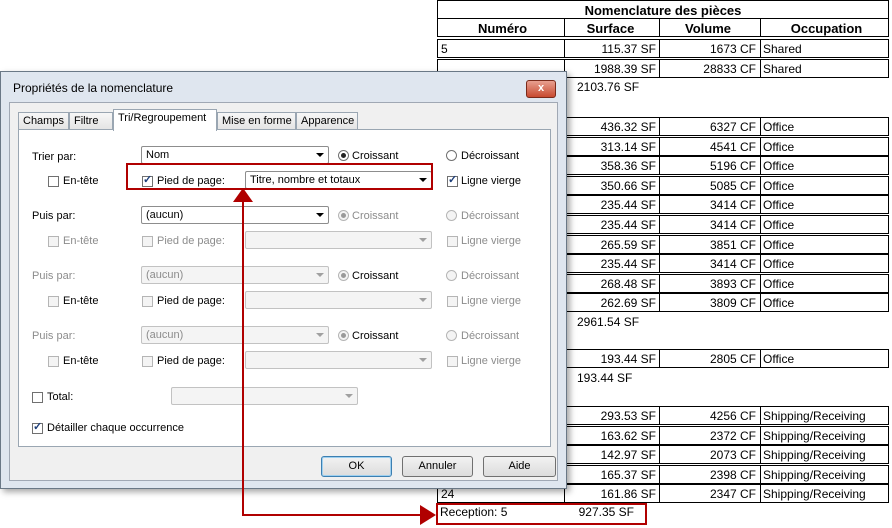 The image size is (892, 528). Describe the element at coordinates (60, 397) in the screenshot. I see `total-label: Total:` at that location.